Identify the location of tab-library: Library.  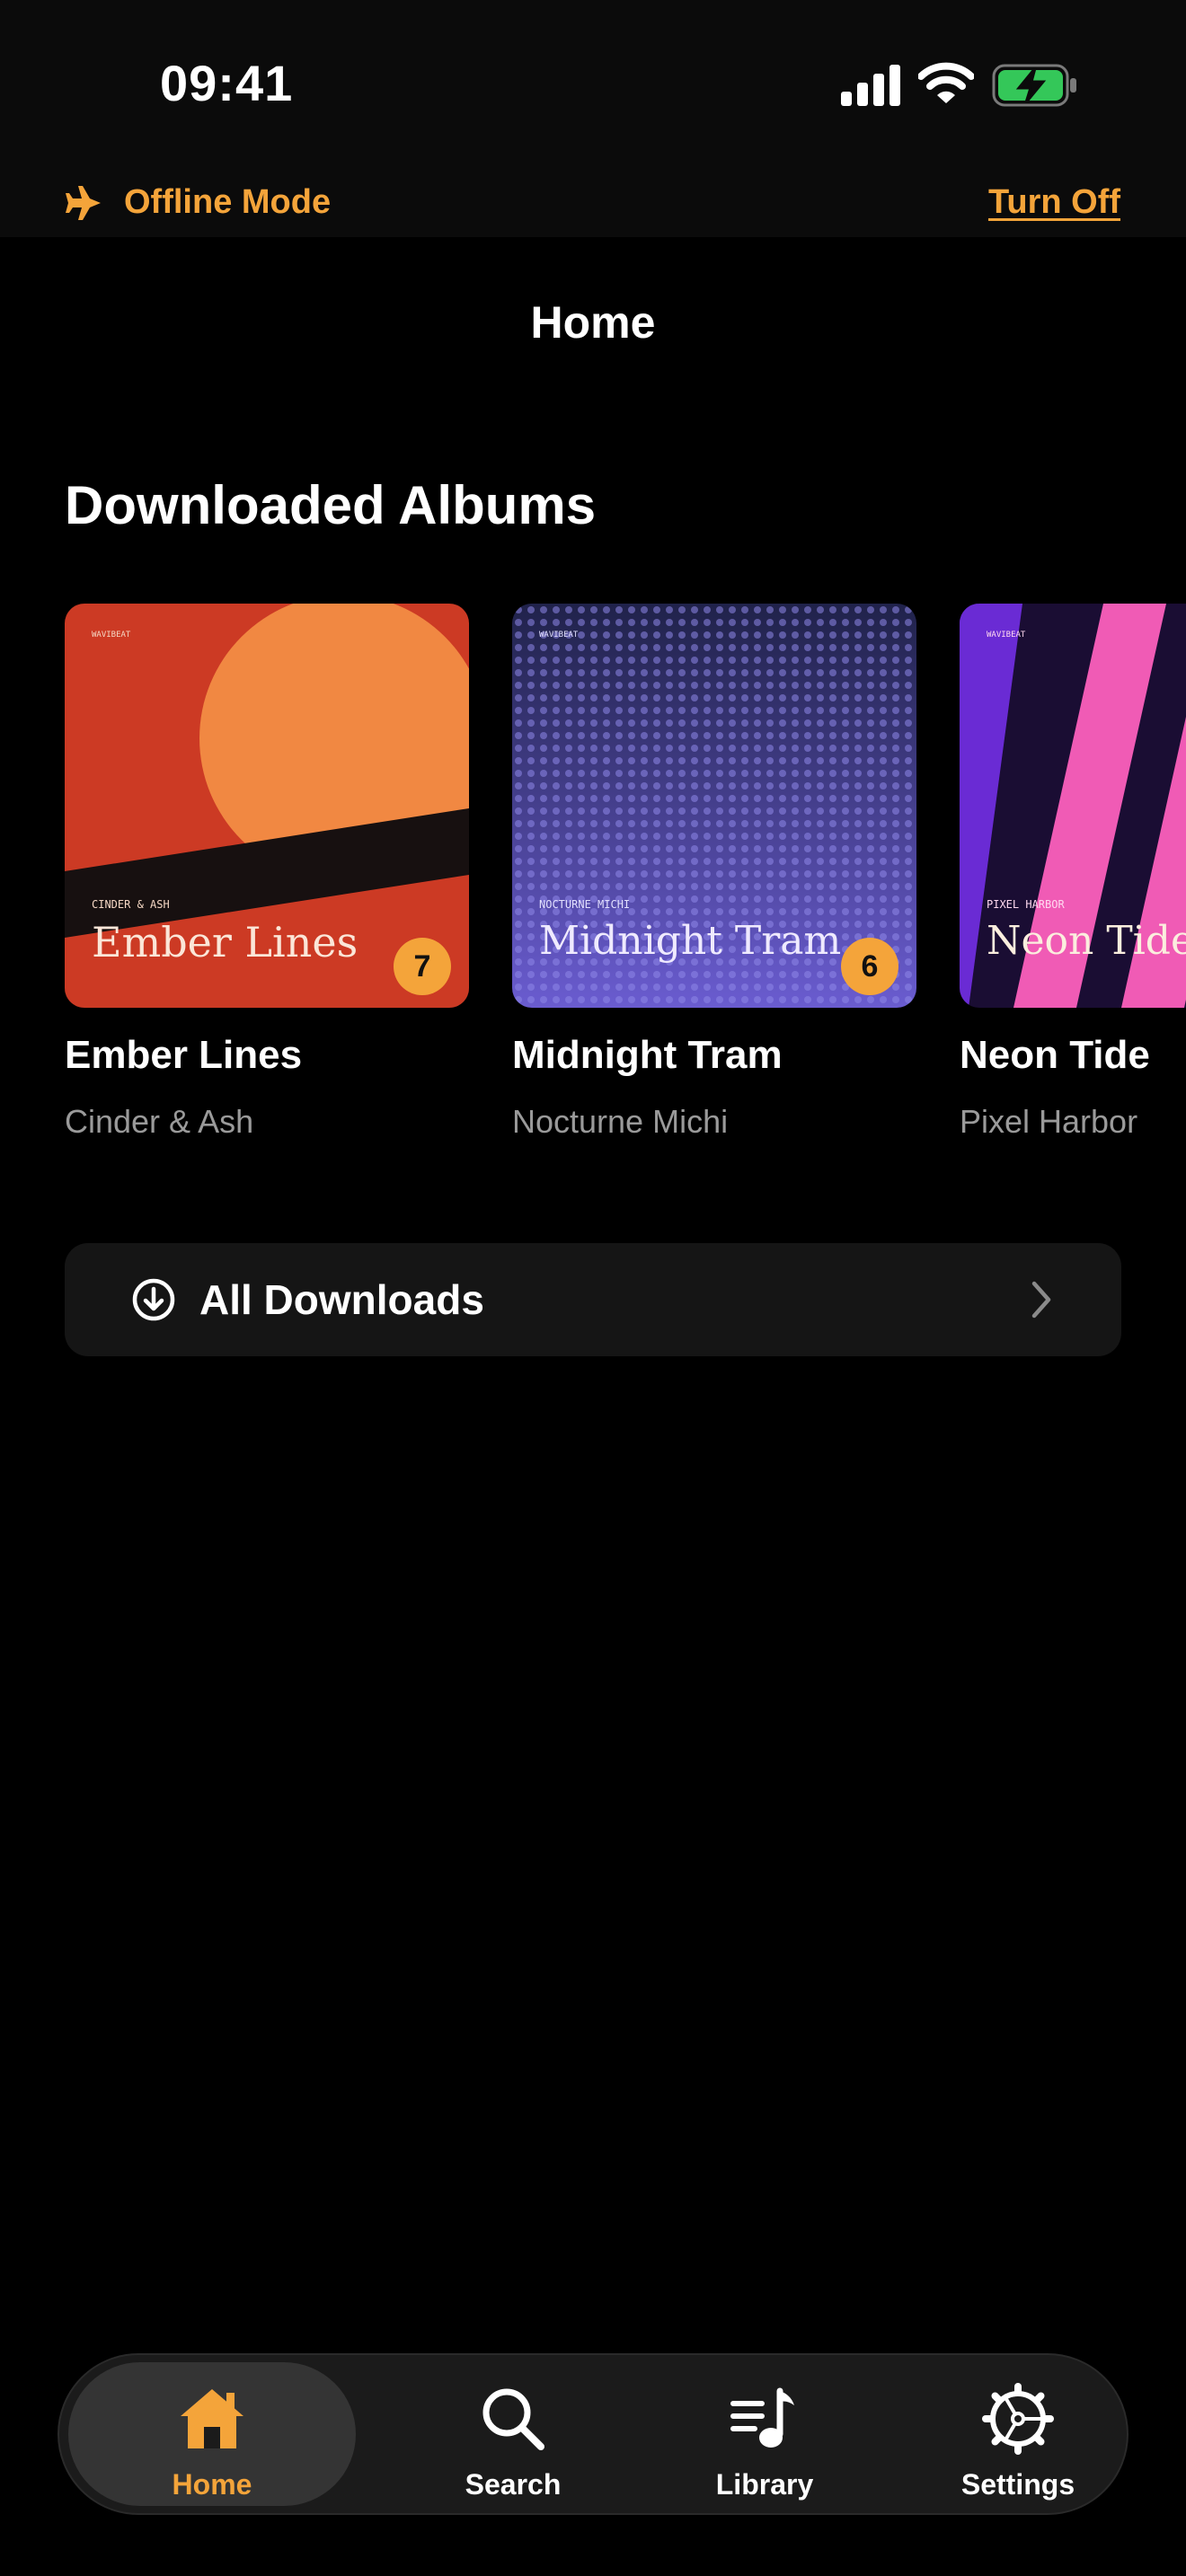
(764, 2434).